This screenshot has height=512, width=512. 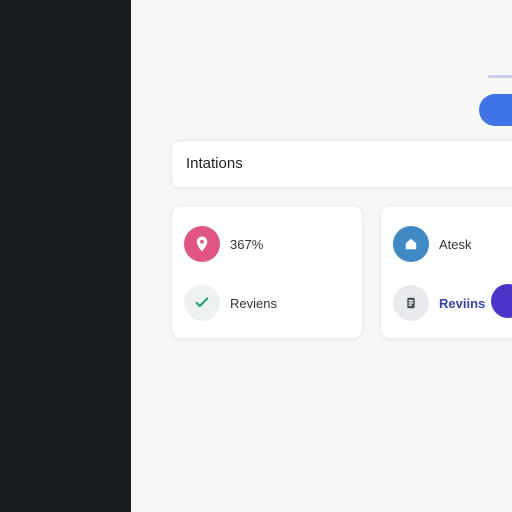 What do you see at coordinates (247, 244) in the screenshot?
I see `card-1-row-1-label: 367%` at bounding box center [247, 244].